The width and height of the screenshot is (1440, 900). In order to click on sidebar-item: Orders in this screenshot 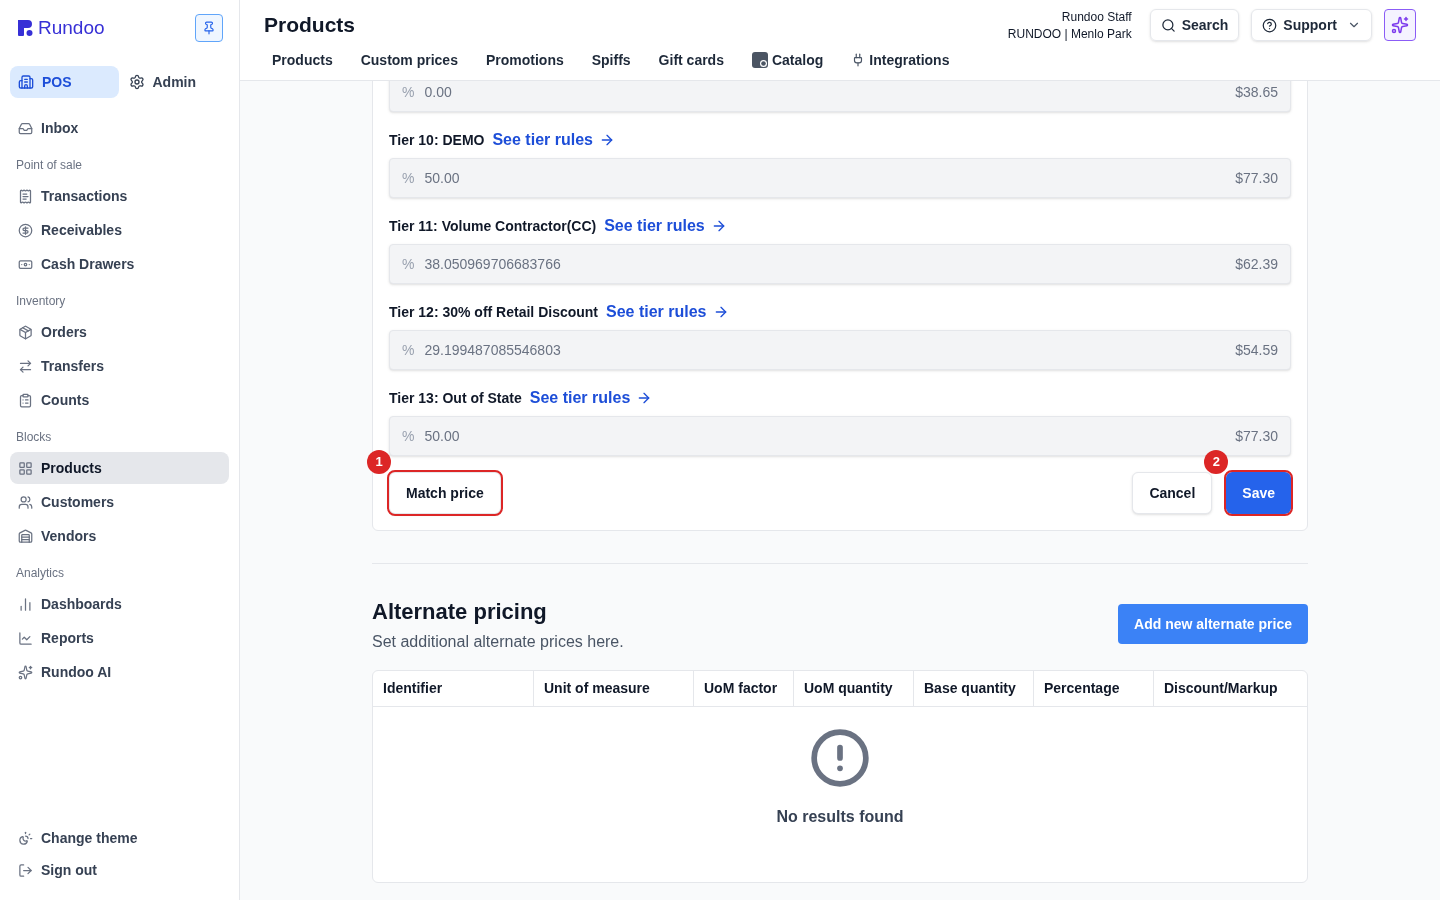, I will do `click(119, 332)`.